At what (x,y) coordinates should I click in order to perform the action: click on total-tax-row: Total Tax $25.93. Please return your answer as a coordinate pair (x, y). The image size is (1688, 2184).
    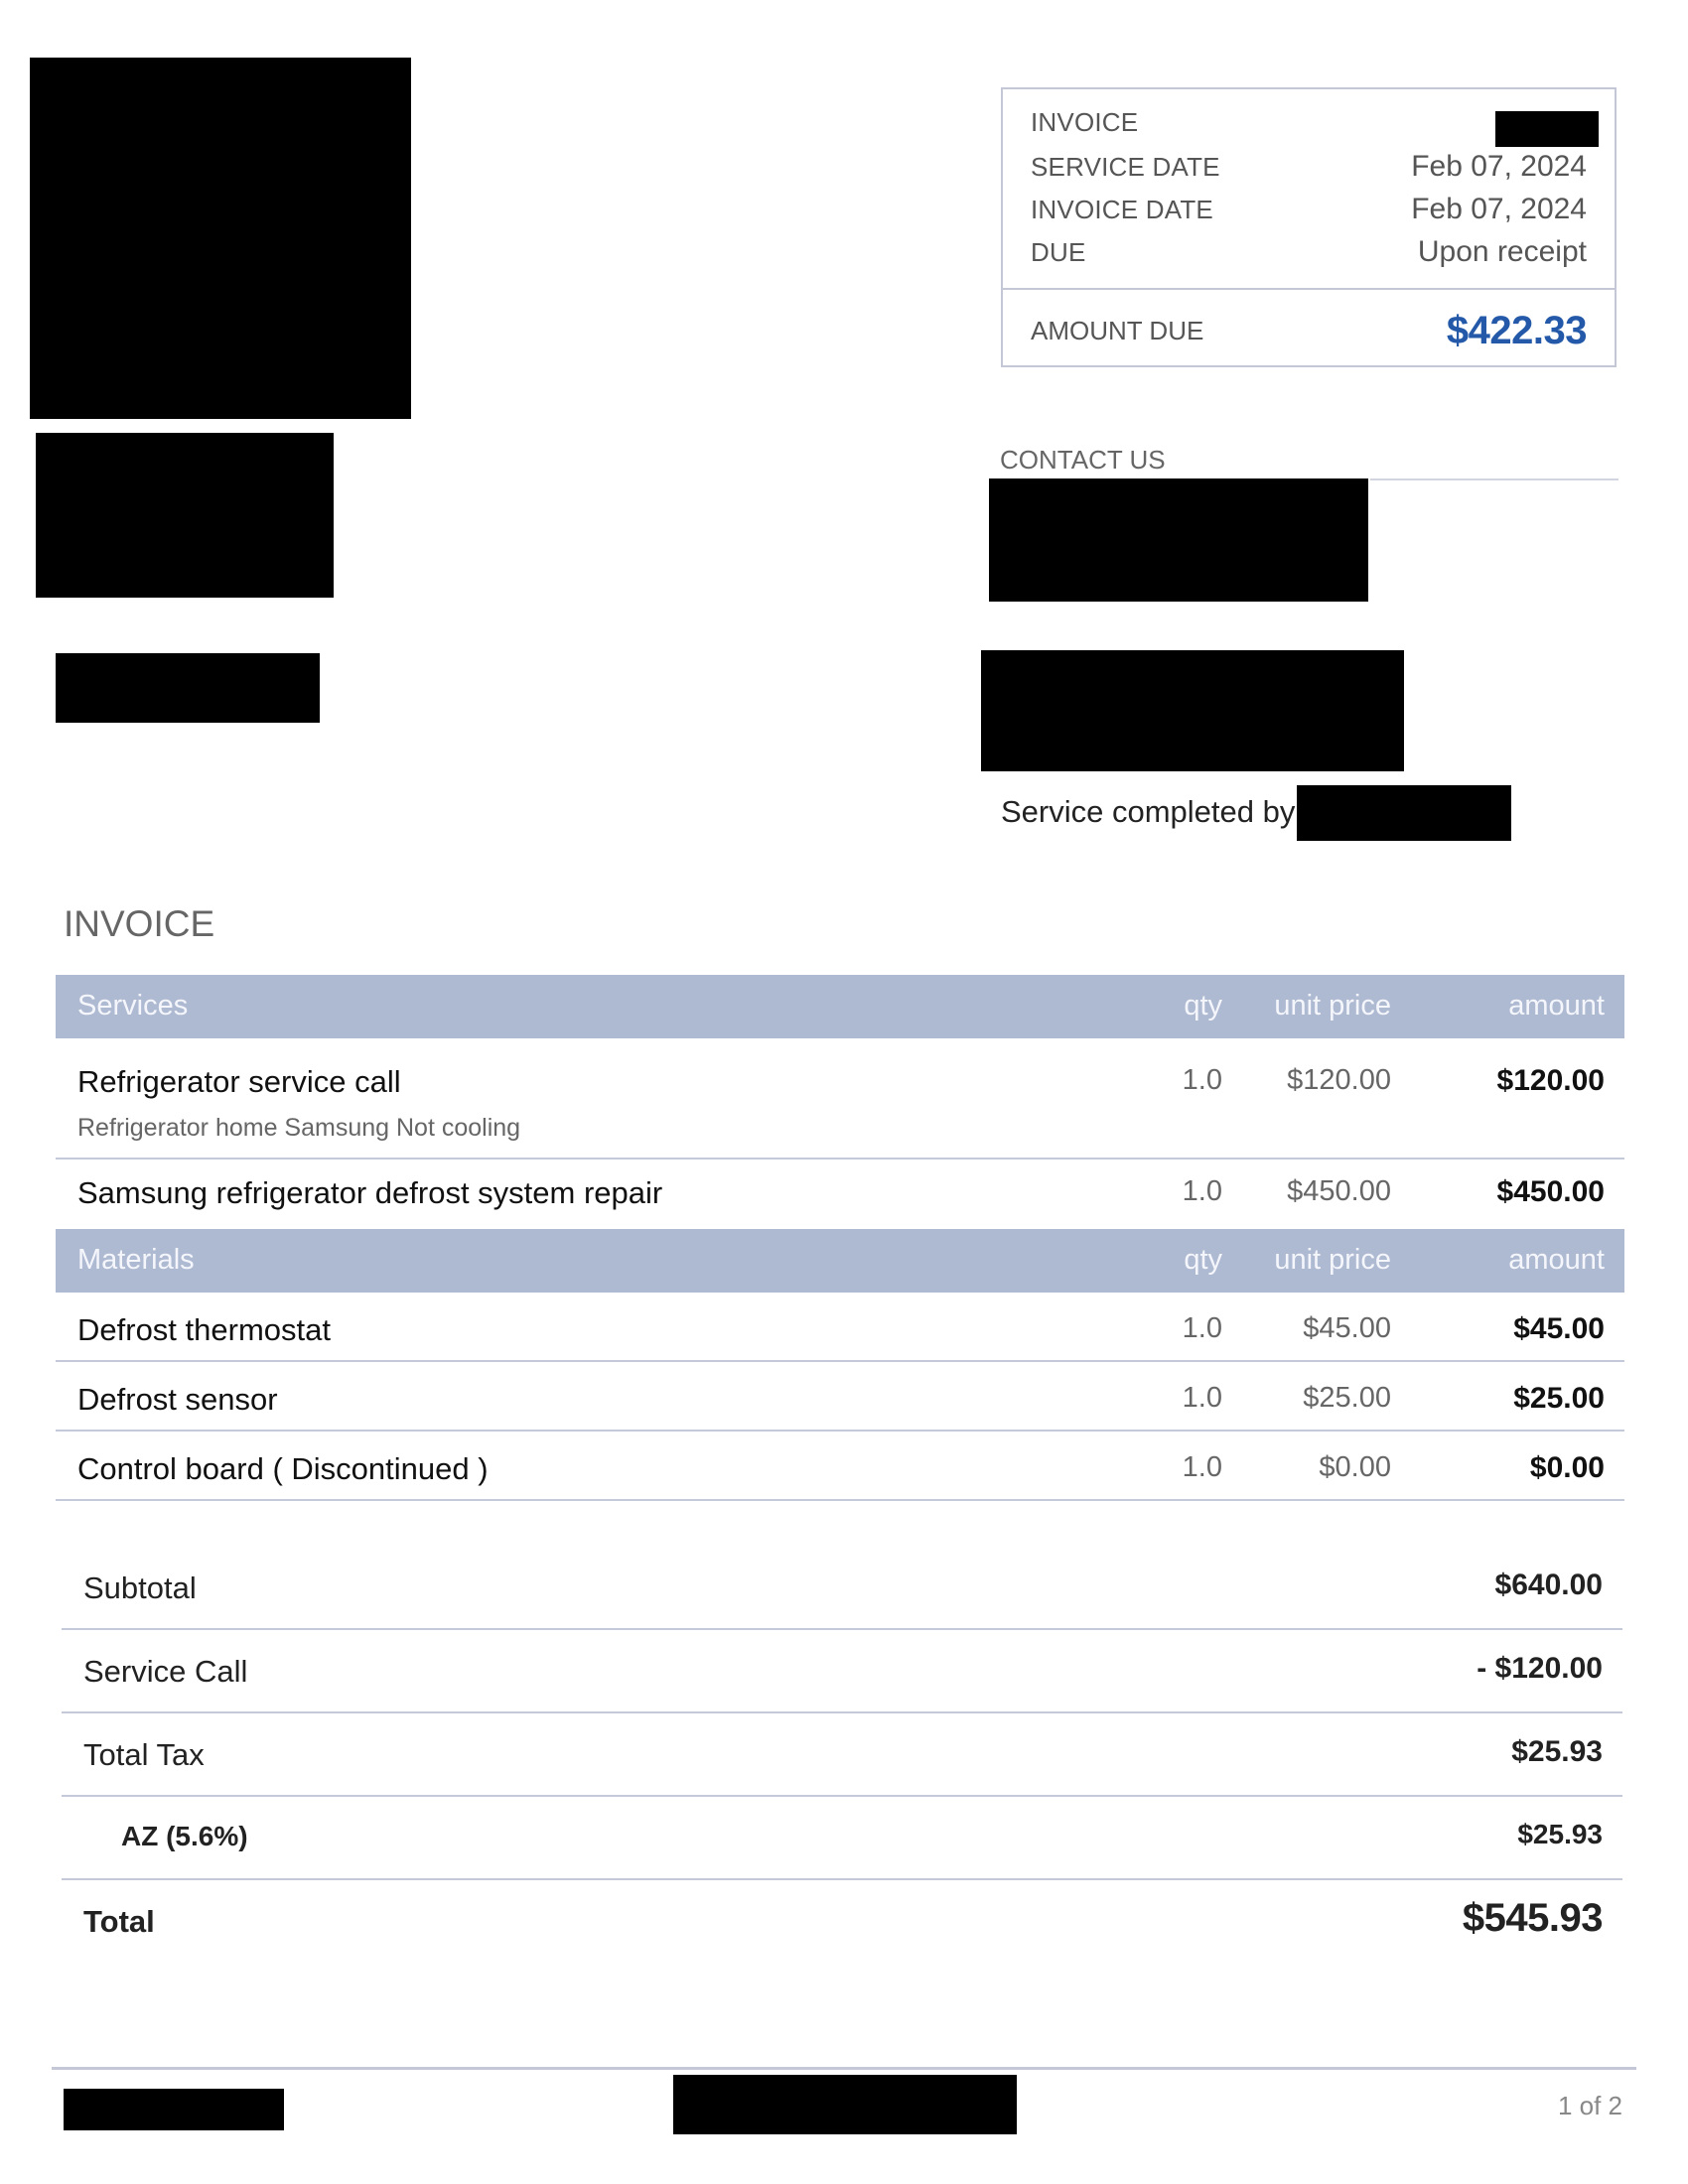
    Looking at the image, I should click on (842, 1755).